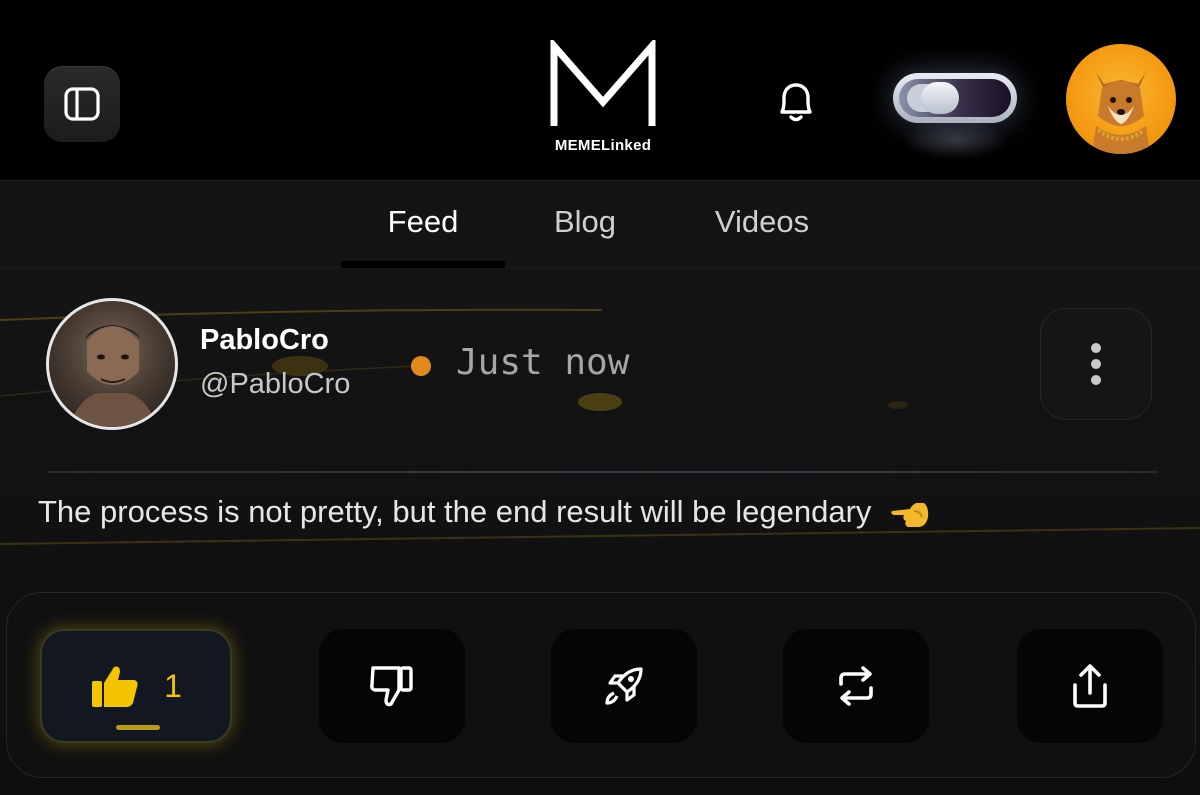  I want to click on time-dot, so click(421, 366).